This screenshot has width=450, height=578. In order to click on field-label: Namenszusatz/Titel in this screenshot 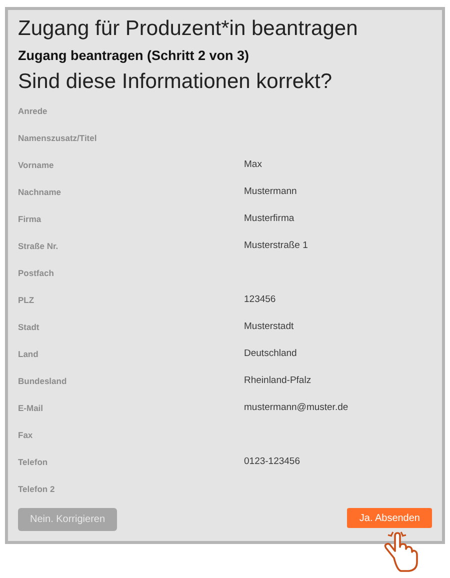, I will do `click(58, 138)`.